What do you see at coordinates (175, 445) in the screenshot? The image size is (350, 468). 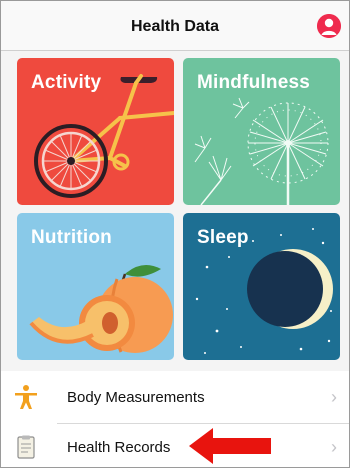 I see `list-item-health-records: Health Records ›` at bounding box center [175, 445].